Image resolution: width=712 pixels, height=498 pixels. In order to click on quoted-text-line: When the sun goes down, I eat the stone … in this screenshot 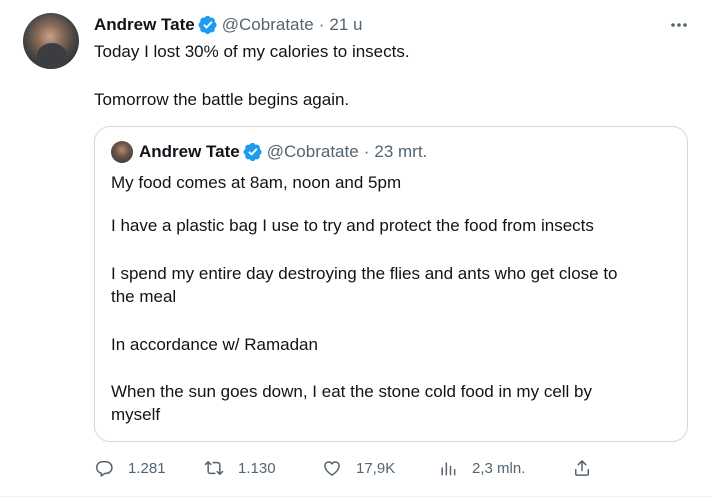, I will do `click(352, 391)`.